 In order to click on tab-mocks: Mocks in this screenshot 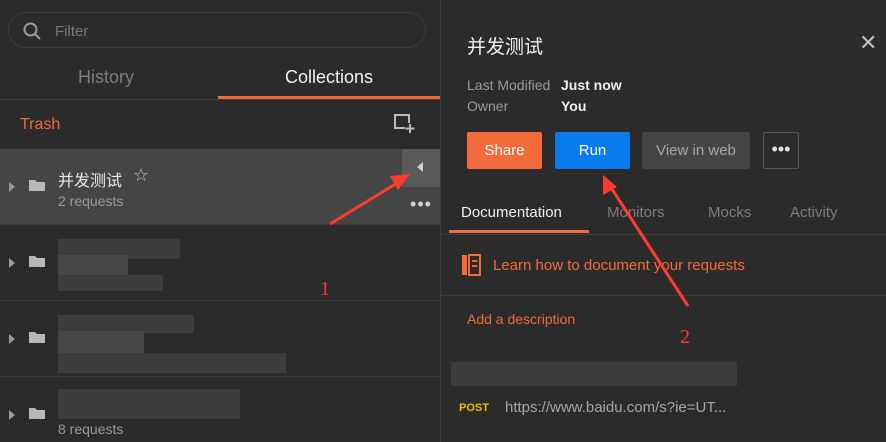, I will do `click(729, 212)`.